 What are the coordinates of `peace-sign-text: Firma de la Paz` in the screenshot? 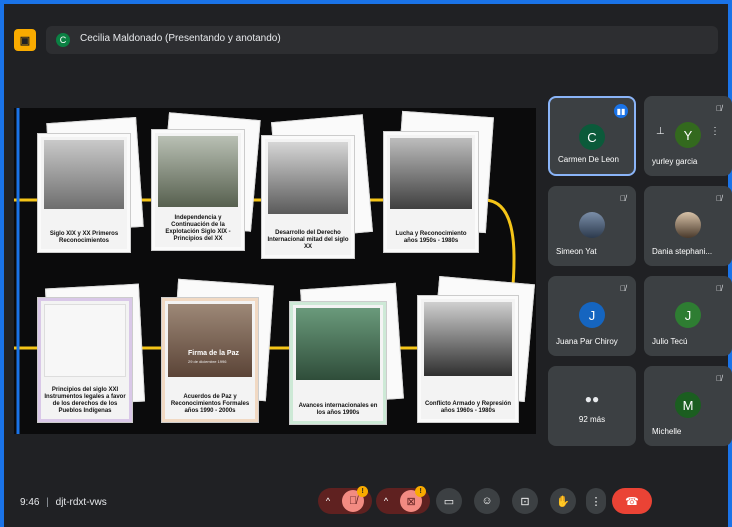 It's located at (213, 353).